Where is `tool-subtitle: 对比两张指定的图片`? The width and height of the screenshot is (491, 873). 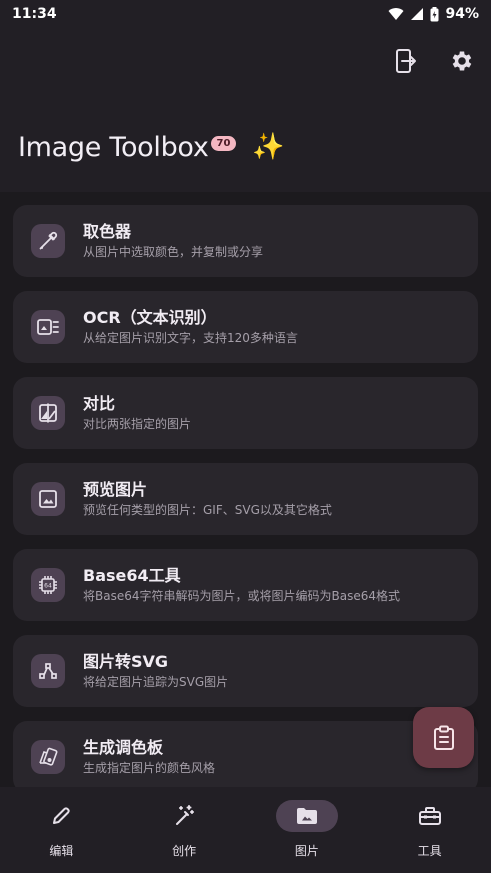
tool-subtitle: 对比两张指定的图片 is located at coordinates (137, 424).